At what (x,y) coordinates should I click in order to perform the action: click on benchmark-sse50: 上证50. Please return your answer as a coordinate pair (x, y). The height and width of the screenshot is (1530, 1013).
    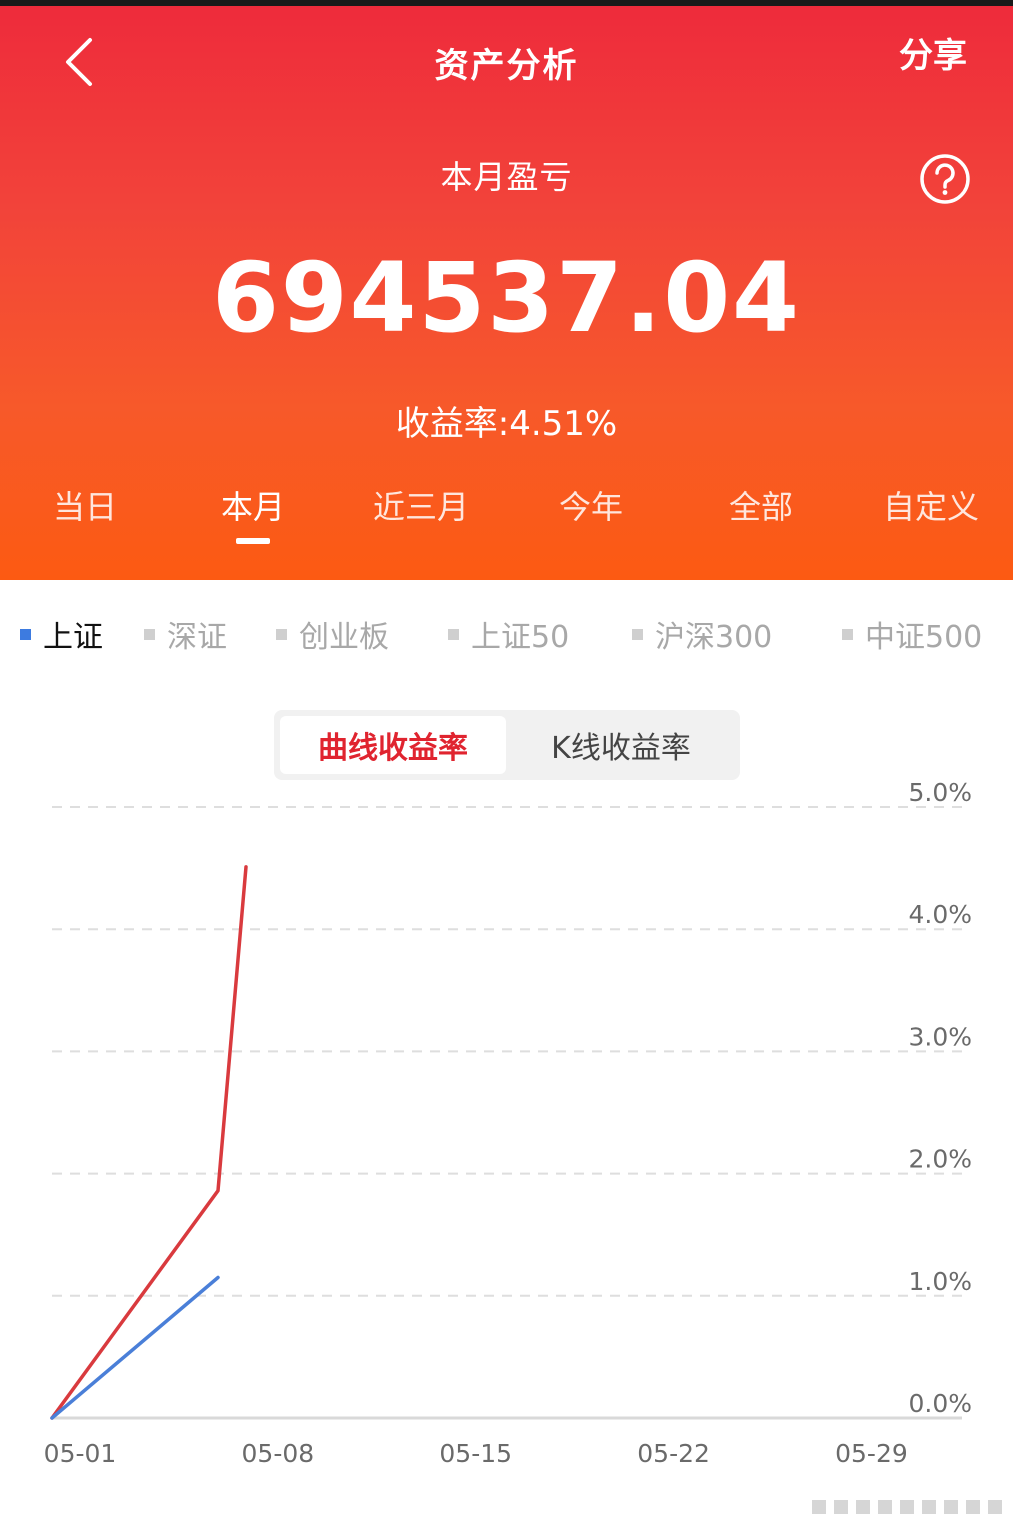
    Looking at the image, I should click on (508, 634).